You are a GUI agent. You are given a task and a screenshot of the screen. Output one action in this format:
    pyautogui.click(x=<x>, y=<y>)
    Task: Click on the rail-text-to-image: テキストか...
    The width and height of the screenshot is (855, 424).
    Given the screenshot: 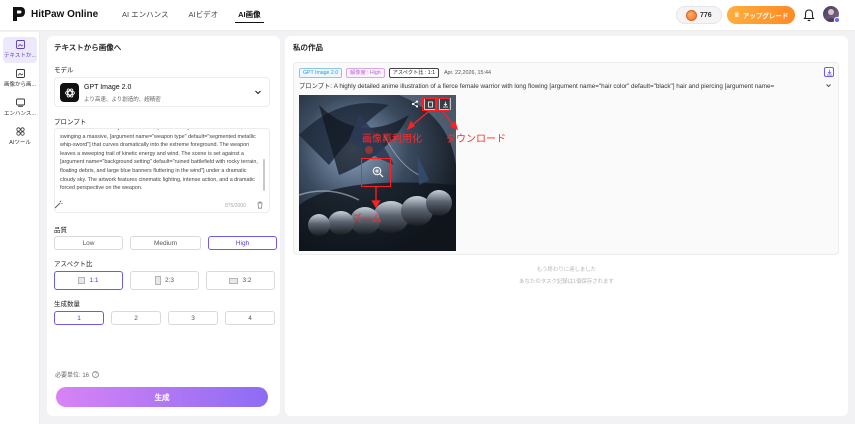 What is the action you would take?
    pyautogui.click(x=20, y=50)
    